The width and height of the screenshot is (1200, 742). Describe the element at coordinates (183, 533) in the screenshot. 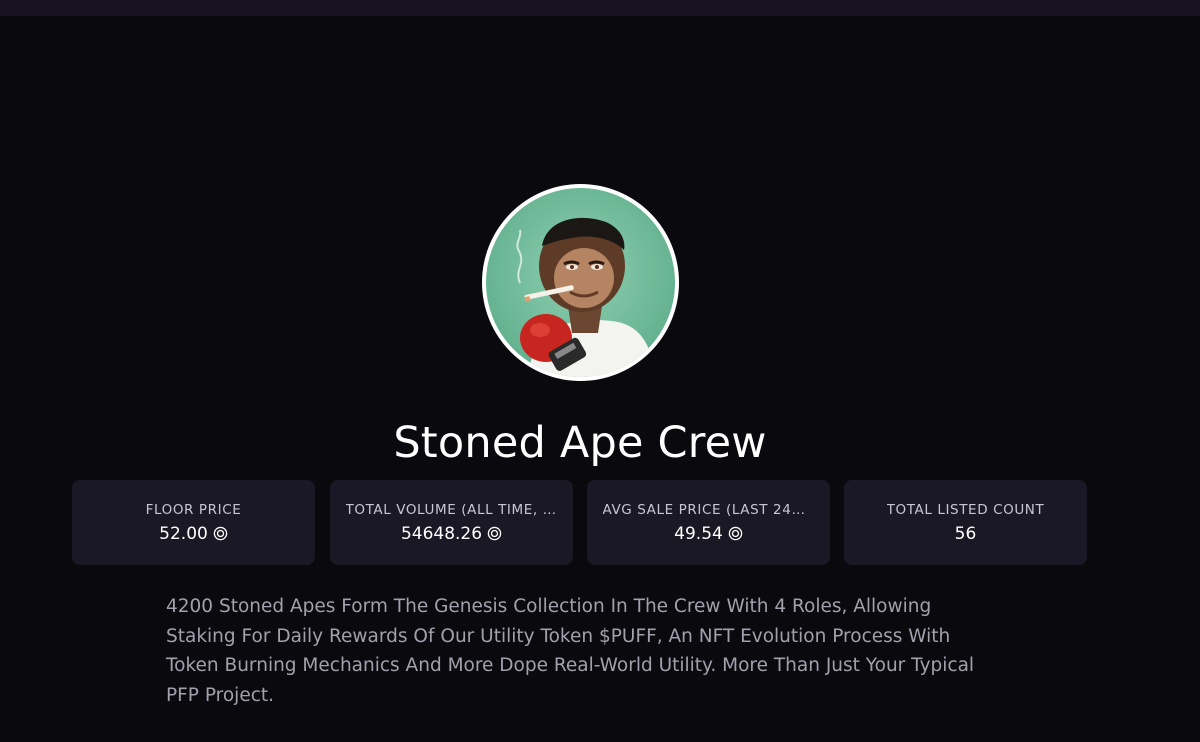

I see `stat-value: 52.00` at that location.